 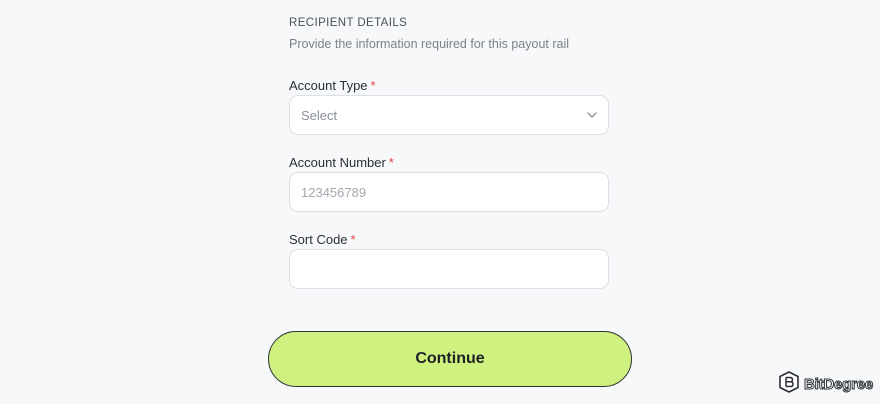 I want to click on account-type-label-text: Account Type, so click(x=328, y=85).